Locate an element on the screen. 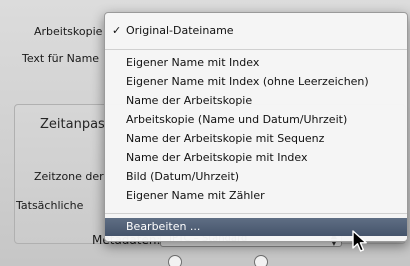 The height and width of the screenshot is (266, 410). menu-item-label: Name der Arbeitskopie is located at coordinates (189, 100).